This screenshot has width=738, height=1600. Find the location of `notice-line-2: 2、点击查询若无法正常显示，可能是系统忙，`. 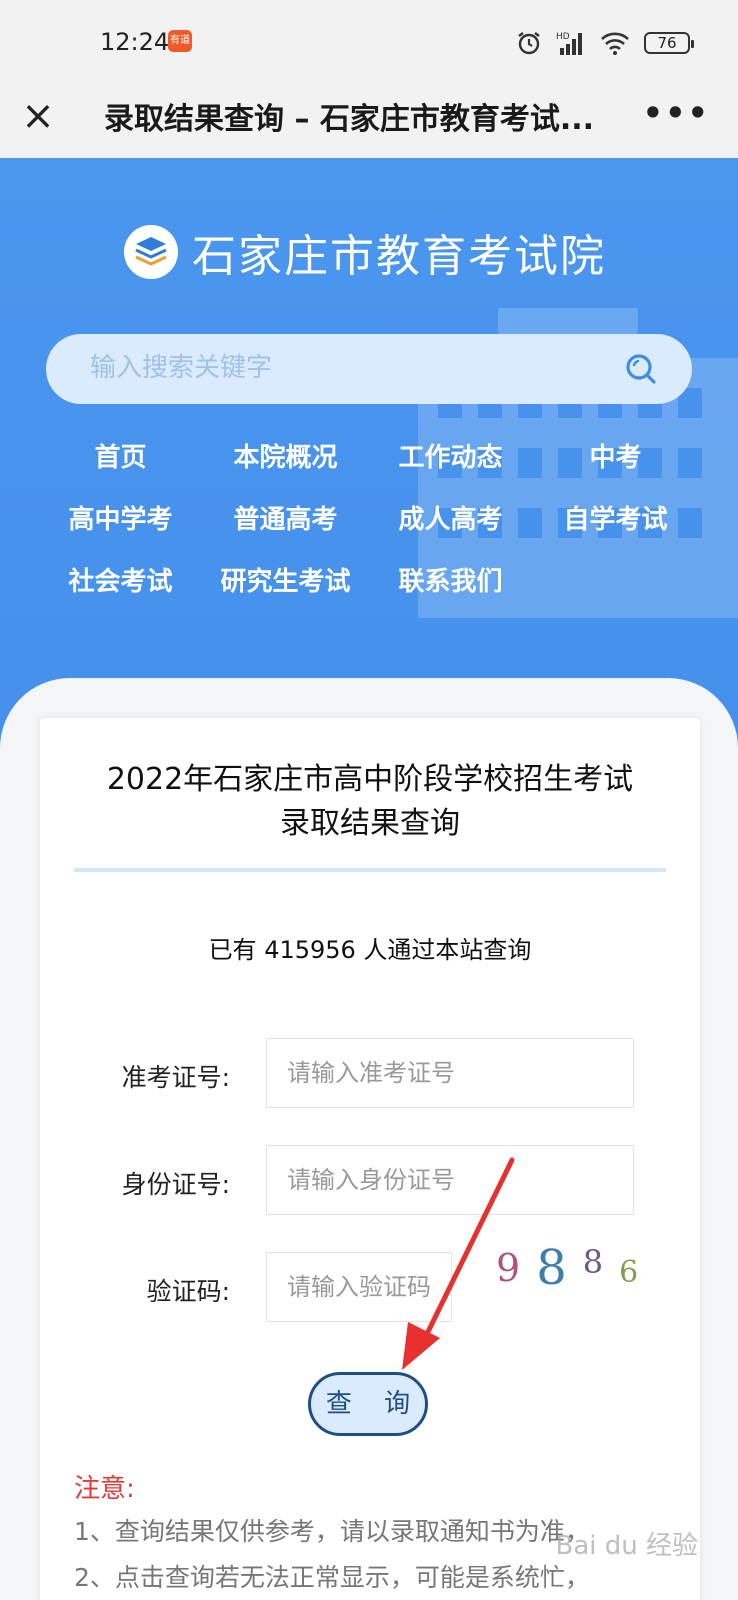

notice-line-2: 2、点击查询若无法正常显示，可能是系统忙， is located at coordinates (332, 1577).